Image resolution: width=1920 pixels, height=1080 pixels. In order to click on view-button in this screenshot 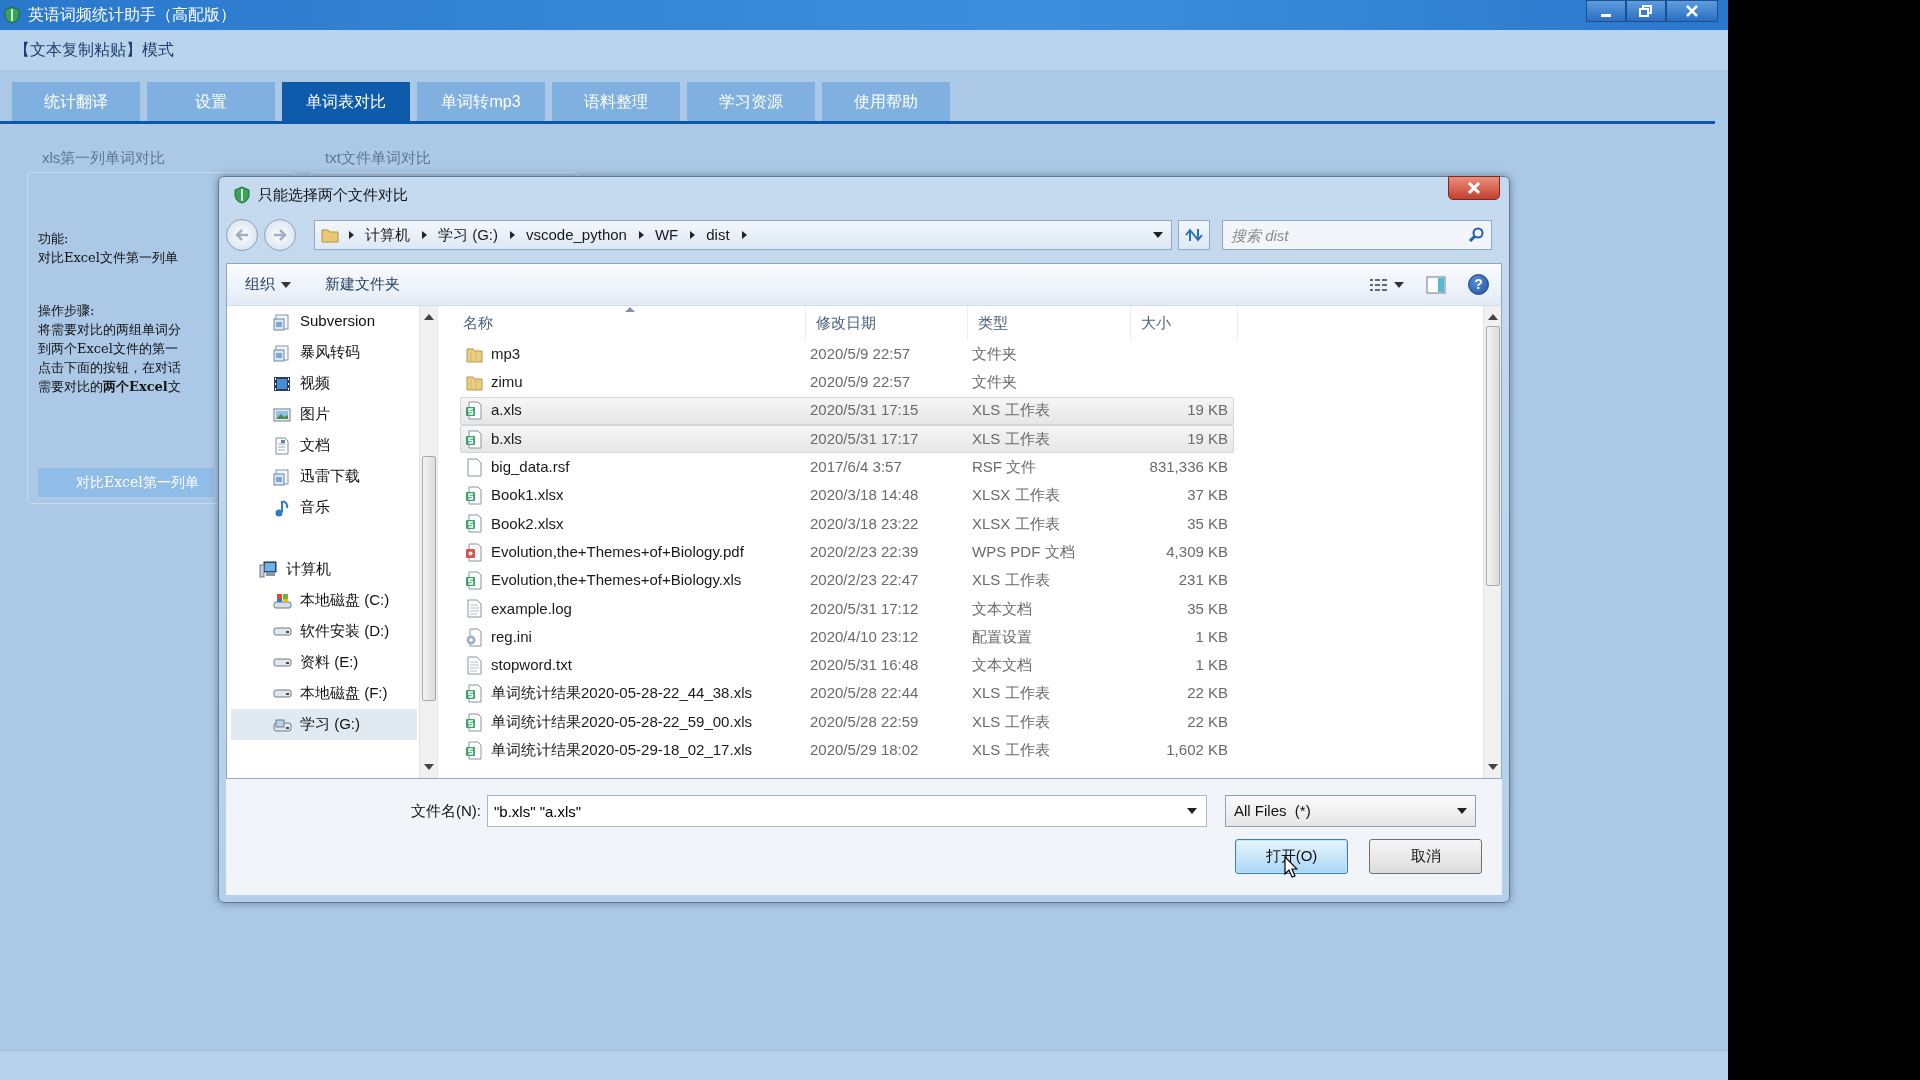, I will do `click(1387, 284)`.